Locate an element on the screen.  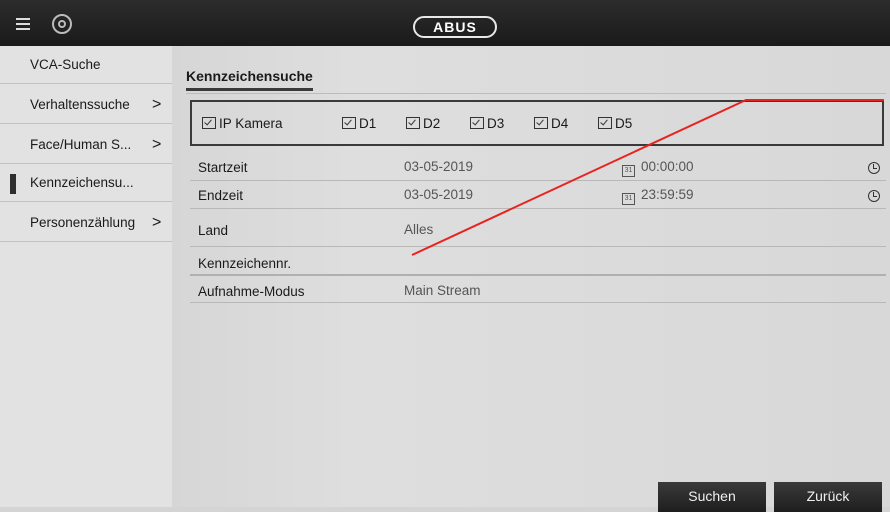
channel-checkbox-d3: D3 is located at coordinates (487, 123).